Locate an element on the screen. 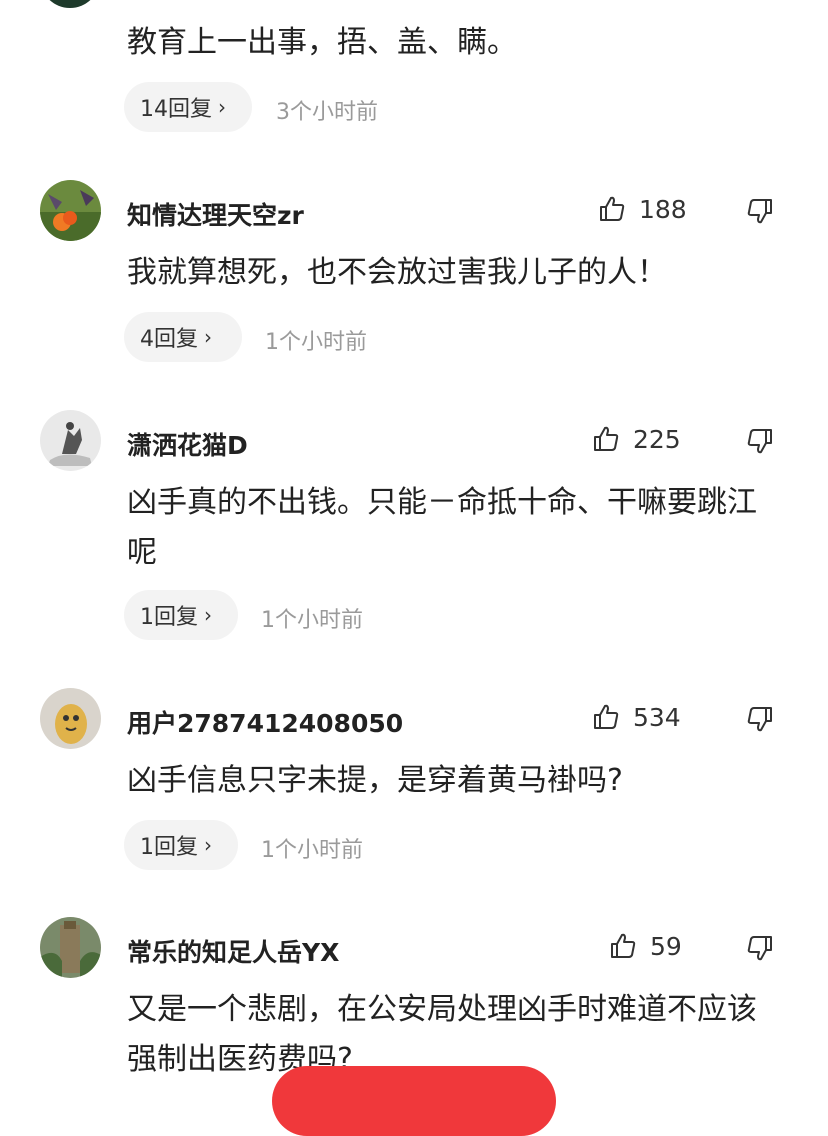  like-count: 534 is located at coordinates (657, 717).